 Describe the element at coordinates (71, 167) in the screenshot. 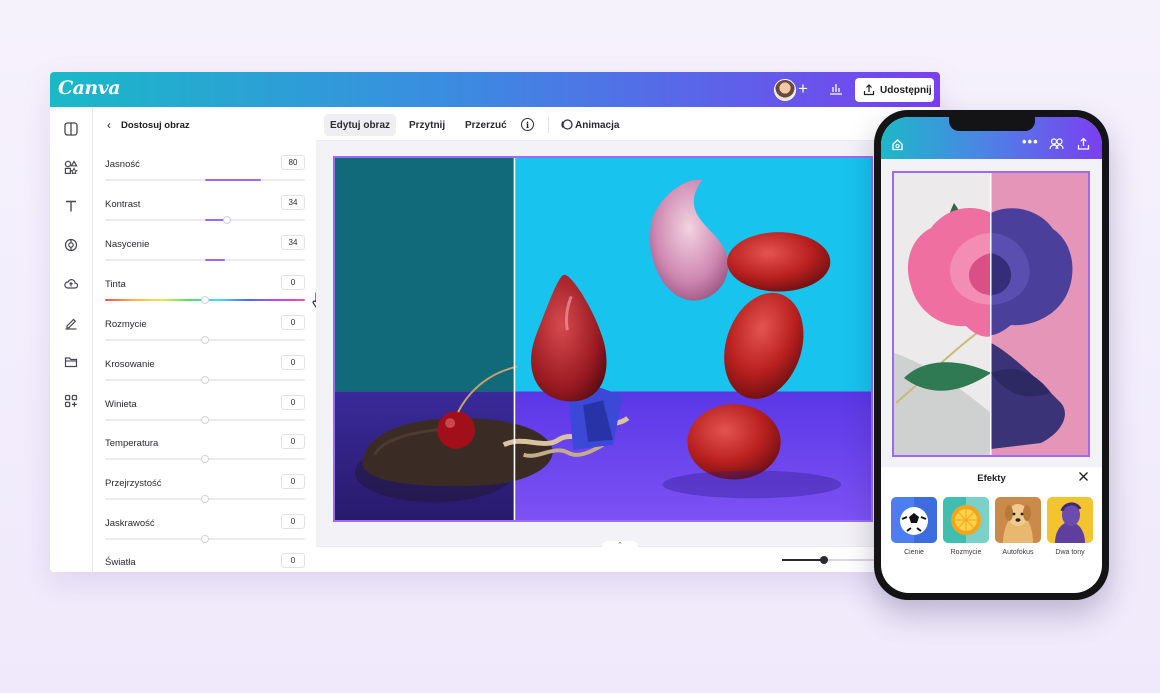

I see `elements-icon` at that location.